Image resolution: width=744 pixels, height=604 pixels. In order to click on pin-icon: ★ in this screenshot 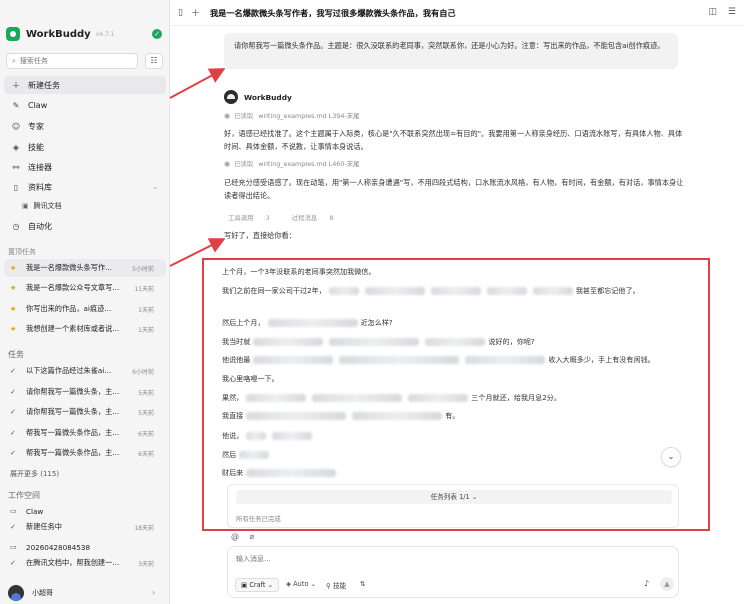, I will do `click(13, 288)`.